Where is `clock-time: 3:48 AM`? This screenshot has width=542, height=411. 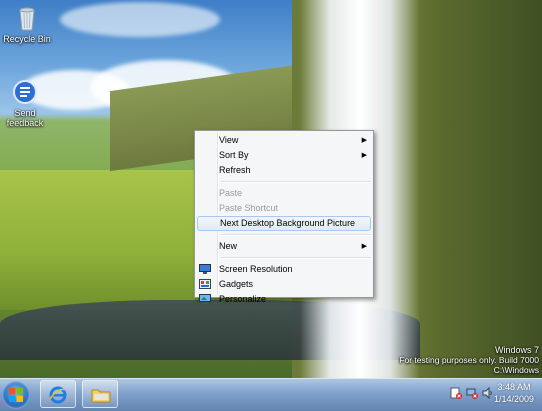
clock-time: 3:48 AM is located at coordinates (514, 387).